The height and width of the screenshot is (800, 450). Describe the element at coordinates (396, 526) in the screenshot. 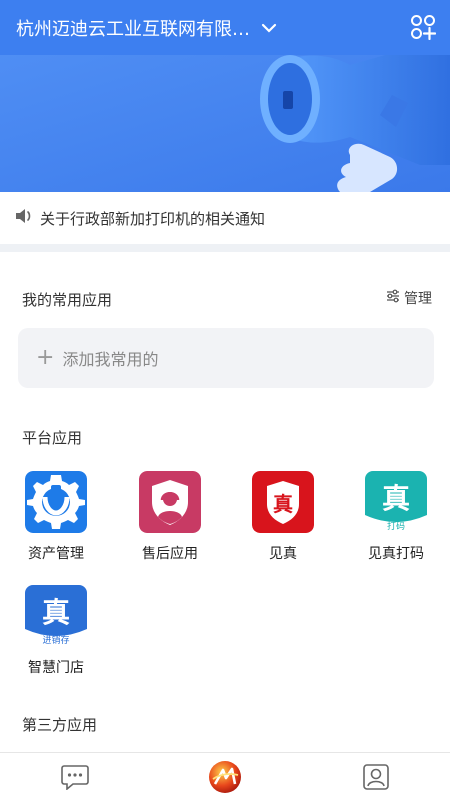

I see `print-subtext: 打码` at that location.